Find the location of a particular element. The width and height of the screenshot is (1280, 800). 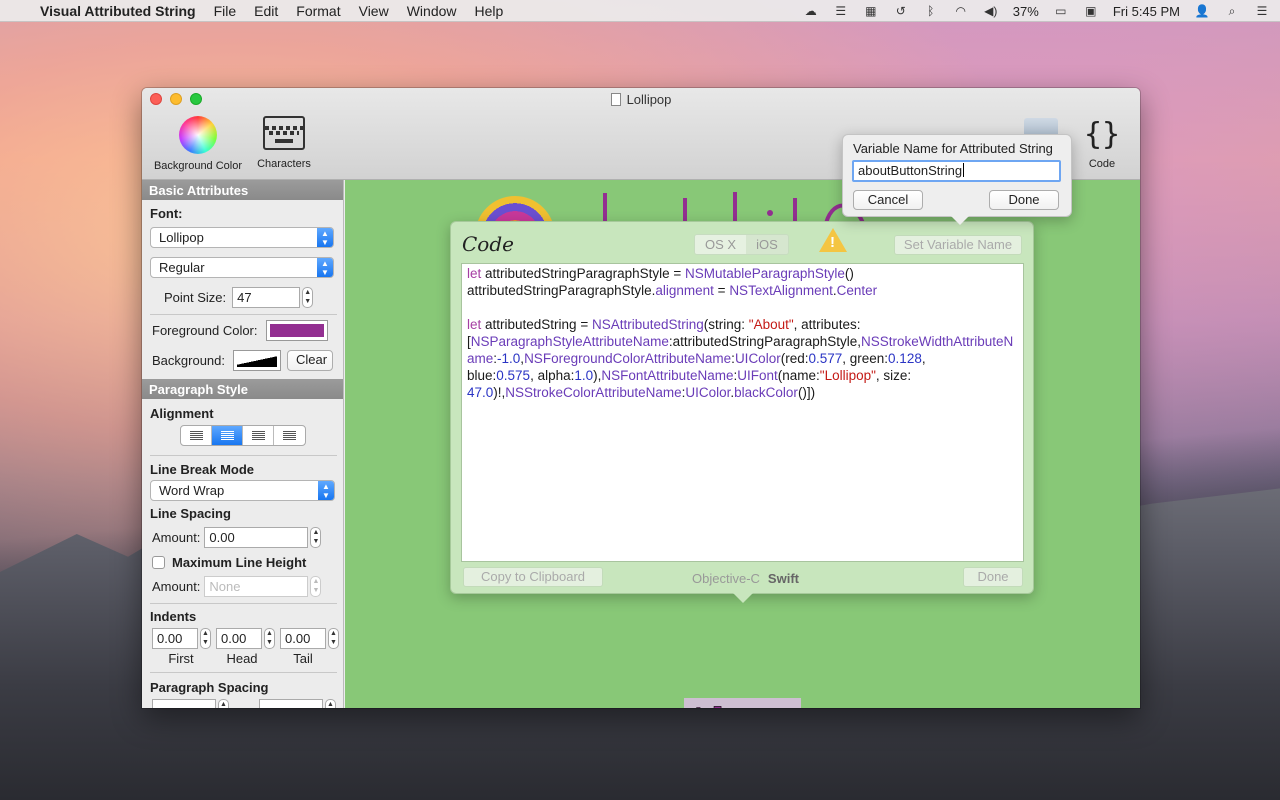

point-size-field: 47 is located at coordinates (266, 297).